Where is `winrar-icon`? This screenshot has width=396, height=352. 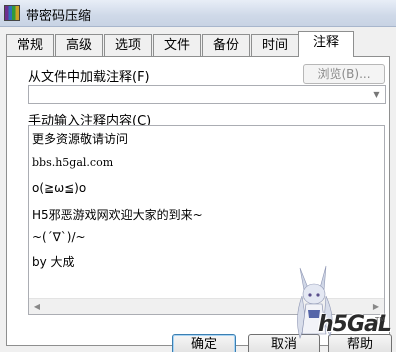 winrar-icon is located at coordinates (12, 13).